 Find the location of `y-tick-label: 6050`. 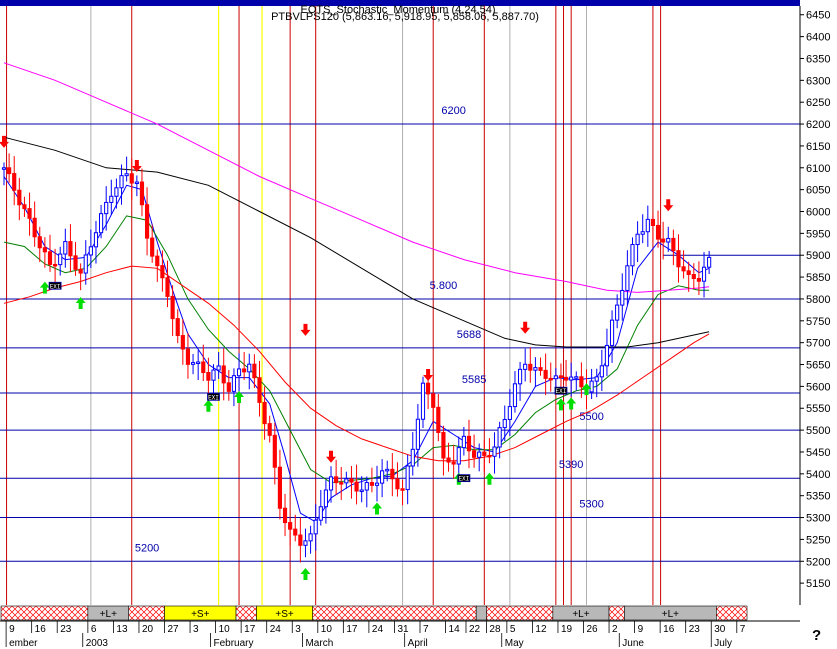

y-tick-label: 6050 is located at coordinates (818, 191).